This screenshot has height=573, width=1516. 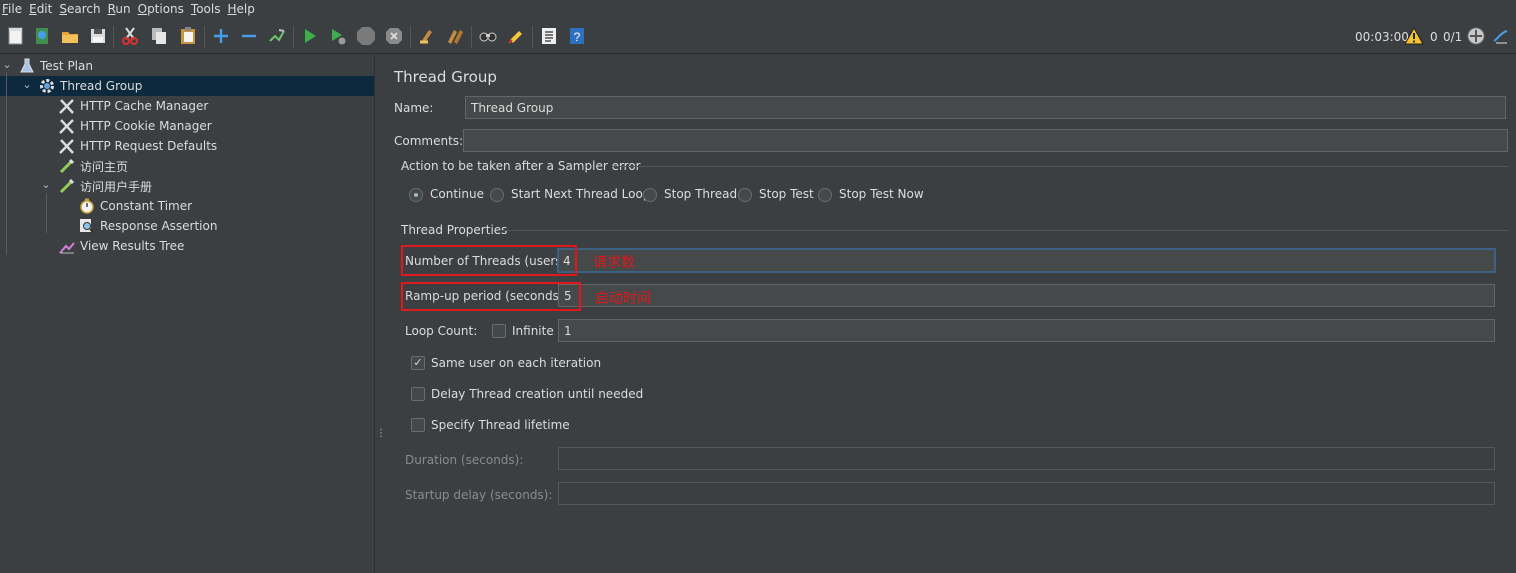 What do you see at coordinates (414, 108) in the screenshot?
I see `name-label: Name:` at bounding box center [414, 108].